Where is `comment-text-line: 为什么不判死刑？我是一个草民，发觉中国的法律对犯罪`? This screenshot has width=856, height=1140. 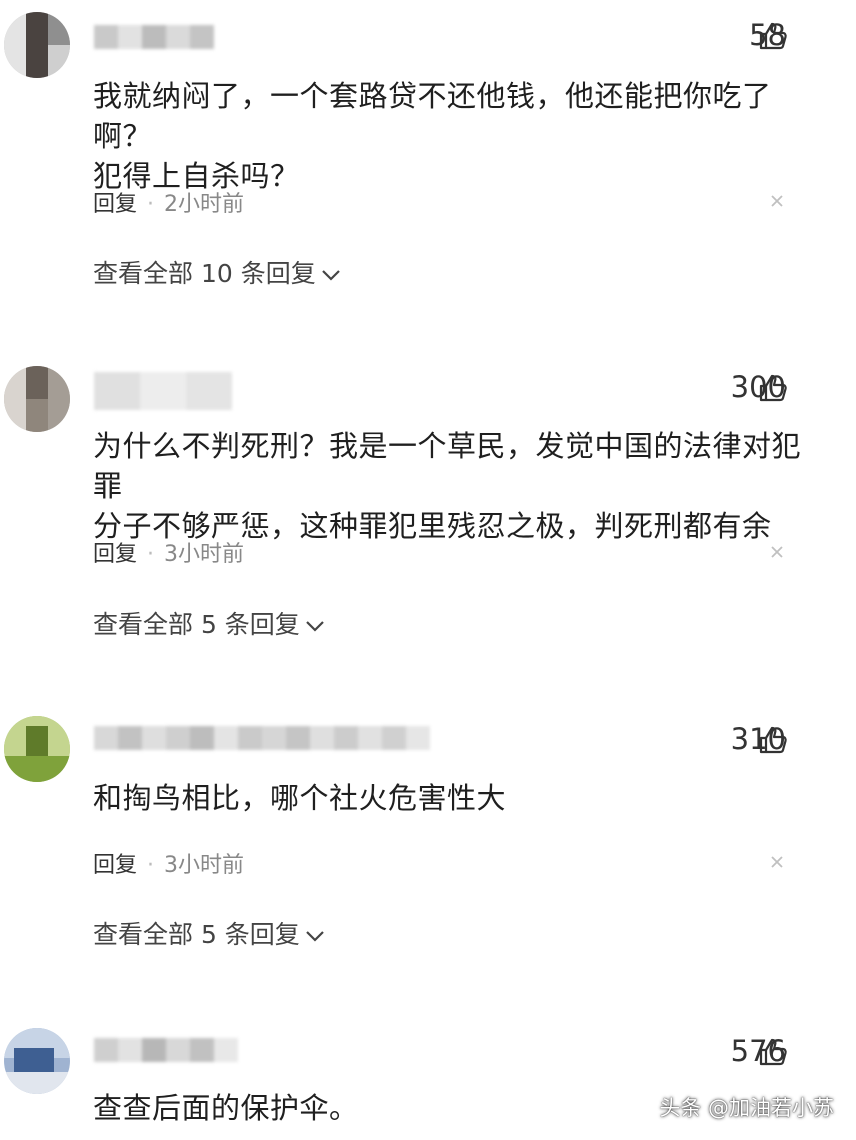 comment-text-line: 为什么不判死刑？我是一个草民，发觉中国的法律对犯罪 is located at coordinates (447, 466).